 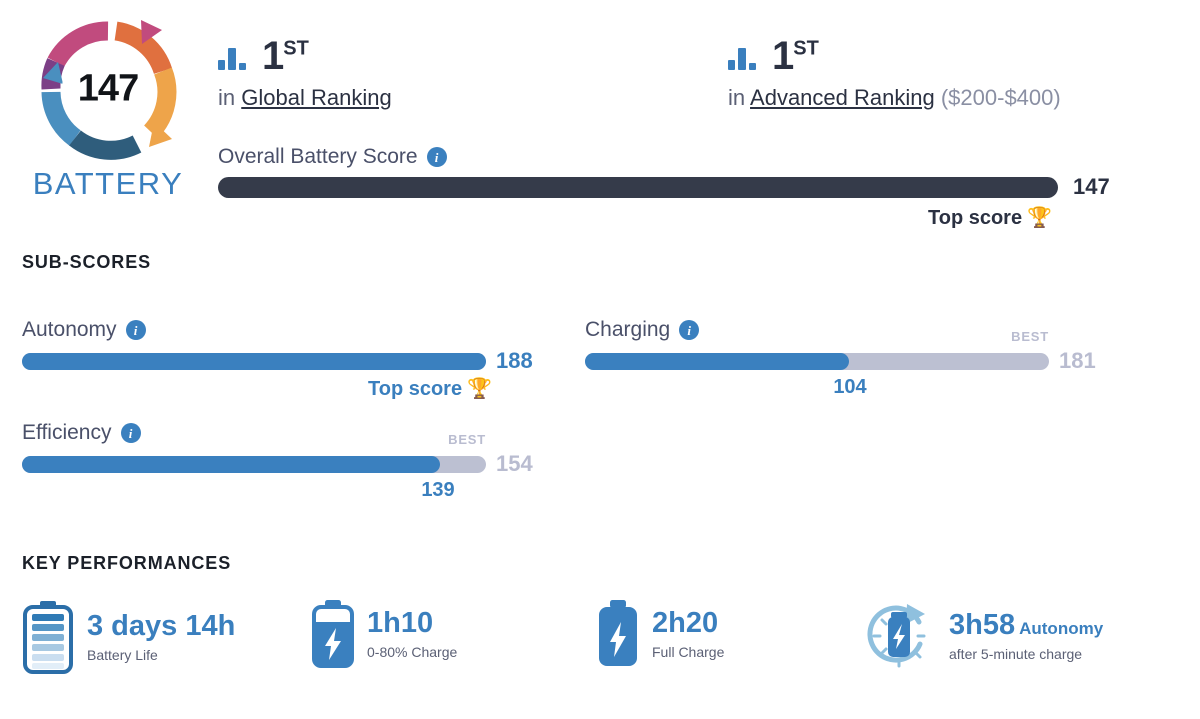 I want to click on subscore-name: Charging i, so click(x=817, y=330).